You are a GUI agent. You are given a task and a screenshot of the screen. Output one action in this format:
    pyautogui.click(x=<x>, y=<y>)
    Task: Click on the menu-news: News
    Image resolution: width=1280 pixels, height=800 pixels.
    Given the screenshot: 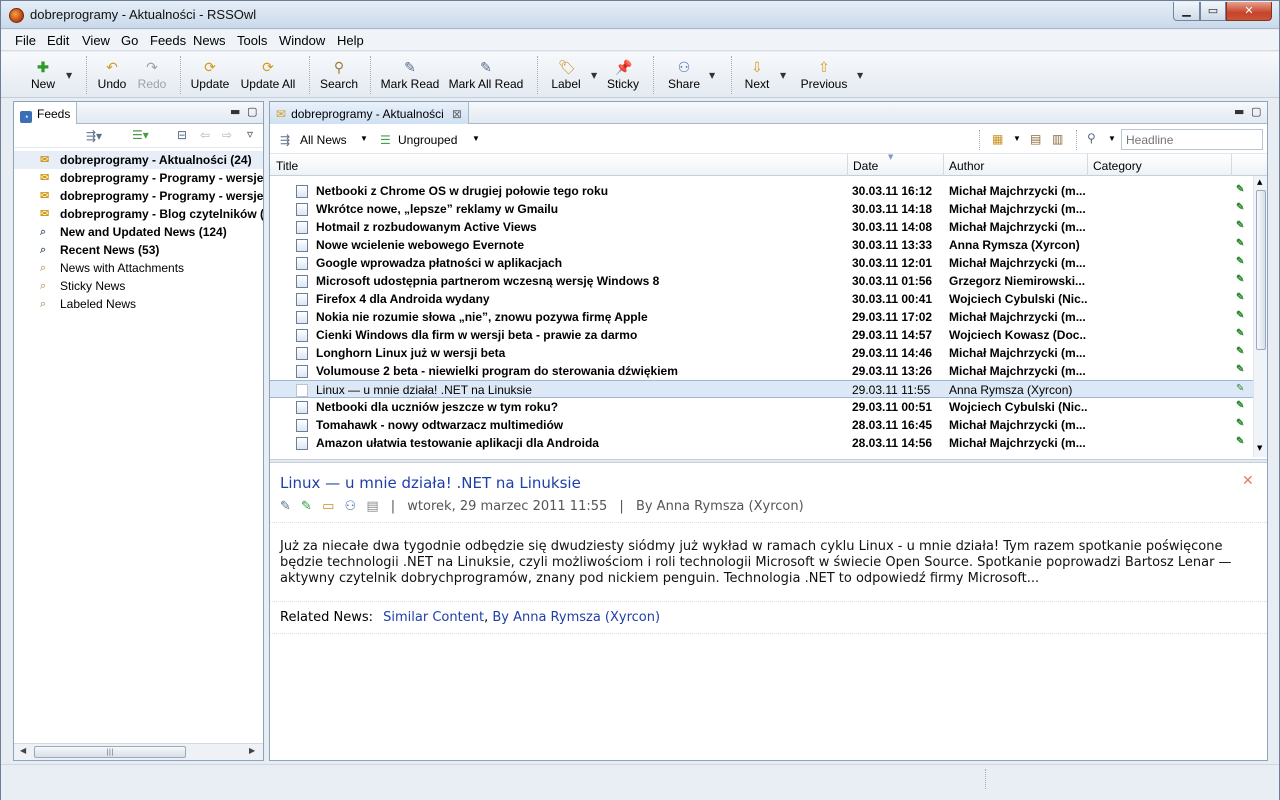 What is the action you would take?
    pyautogui.click(x=209, y=40)
    